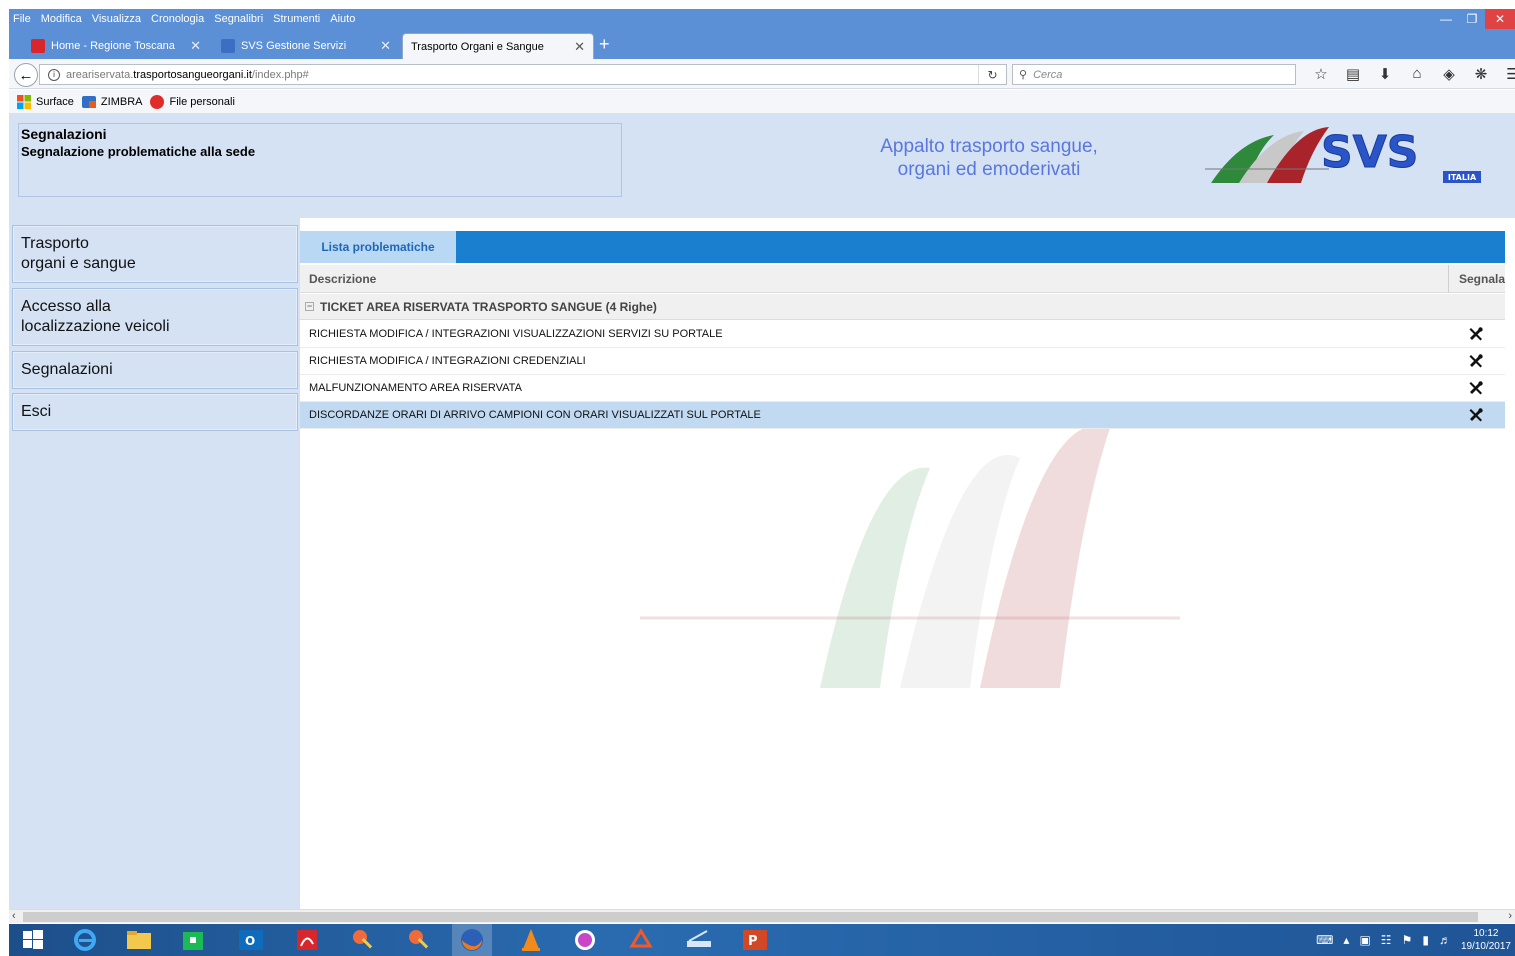 The width and height of the screenshot is (1515, 956). Describe the element at coordinates (121, 101) in the screenshot. I see `bookmark-label: ZIMBRA` at that location.